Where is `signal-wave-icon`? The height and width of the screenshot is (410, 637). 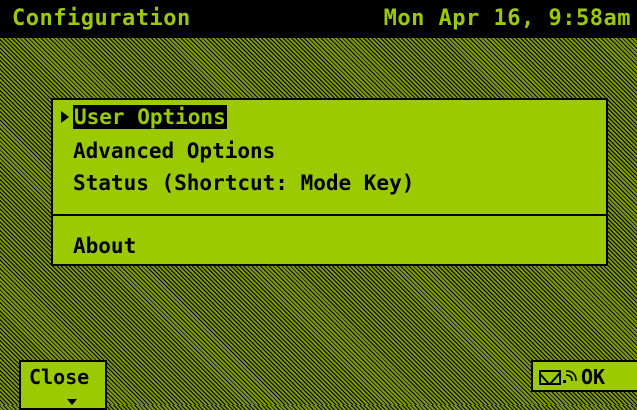
signal-wave-icon is located at coordinates (570, 376).